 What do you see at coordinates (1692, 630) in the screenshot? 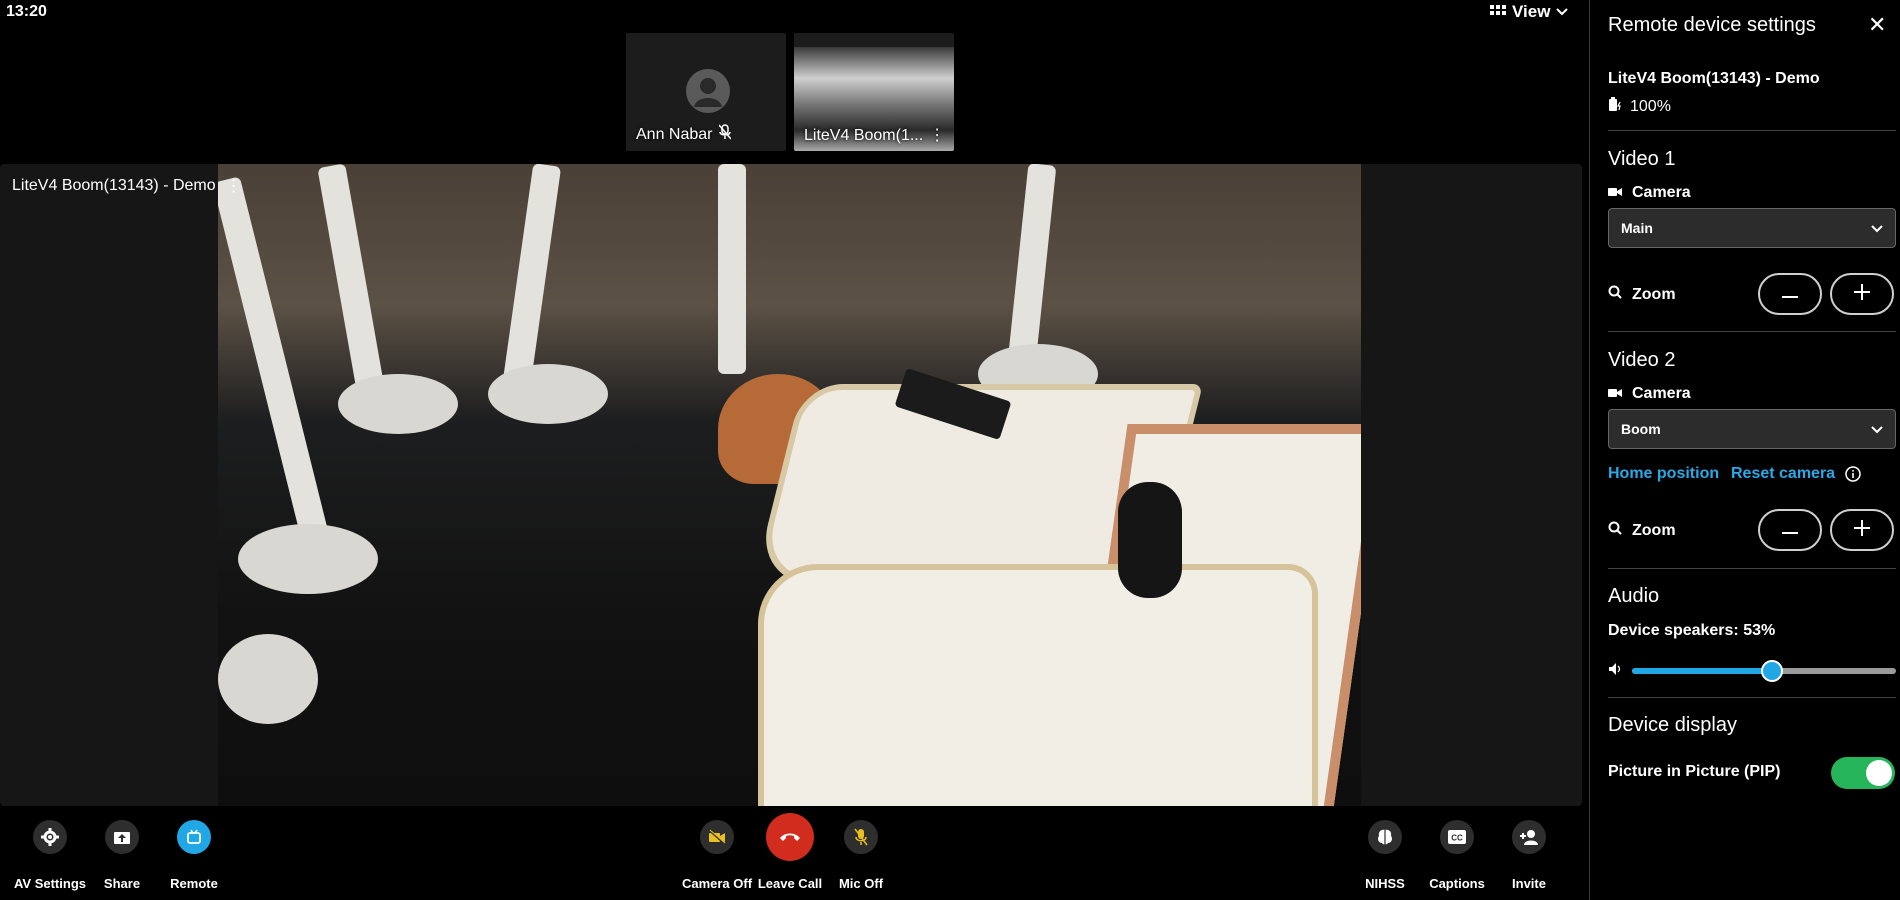
I see `device-speakers-label: Device speakers: 53%` at bounding box center [1692, 630].